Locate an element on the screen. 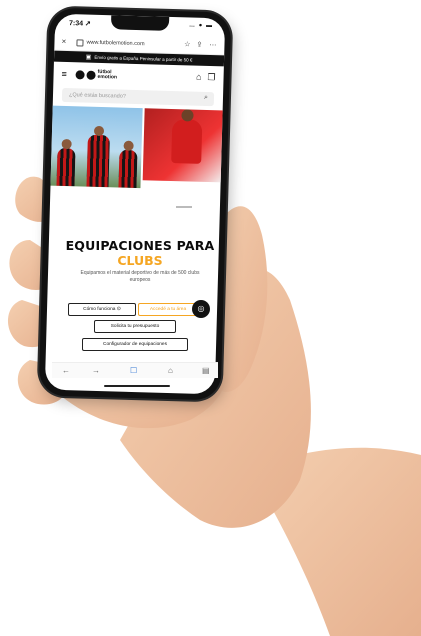 The image size is (421, 636). hero-highlight: CLUBS is located at coordinates (140, 260).